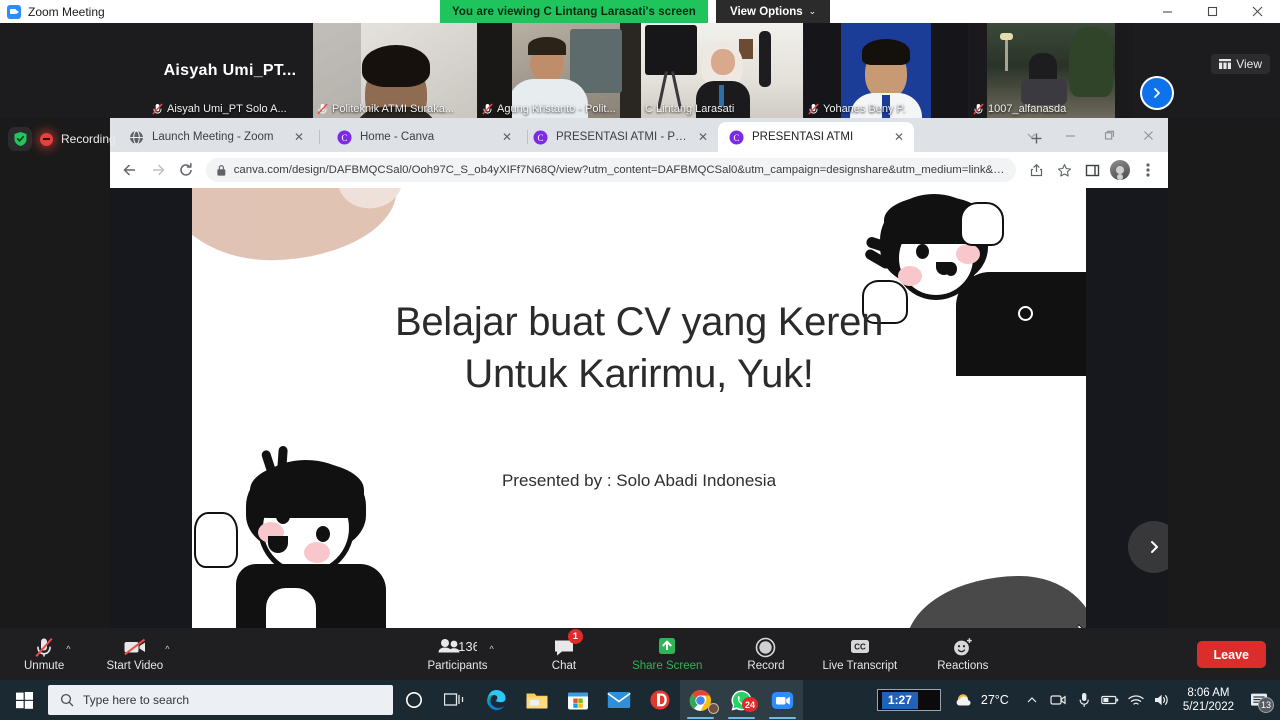 This screenshot has height=720, width=1280. Describe the element at coordinates (62, 139) in the screenshot. I see `recording-indicator: Recording` at that location.